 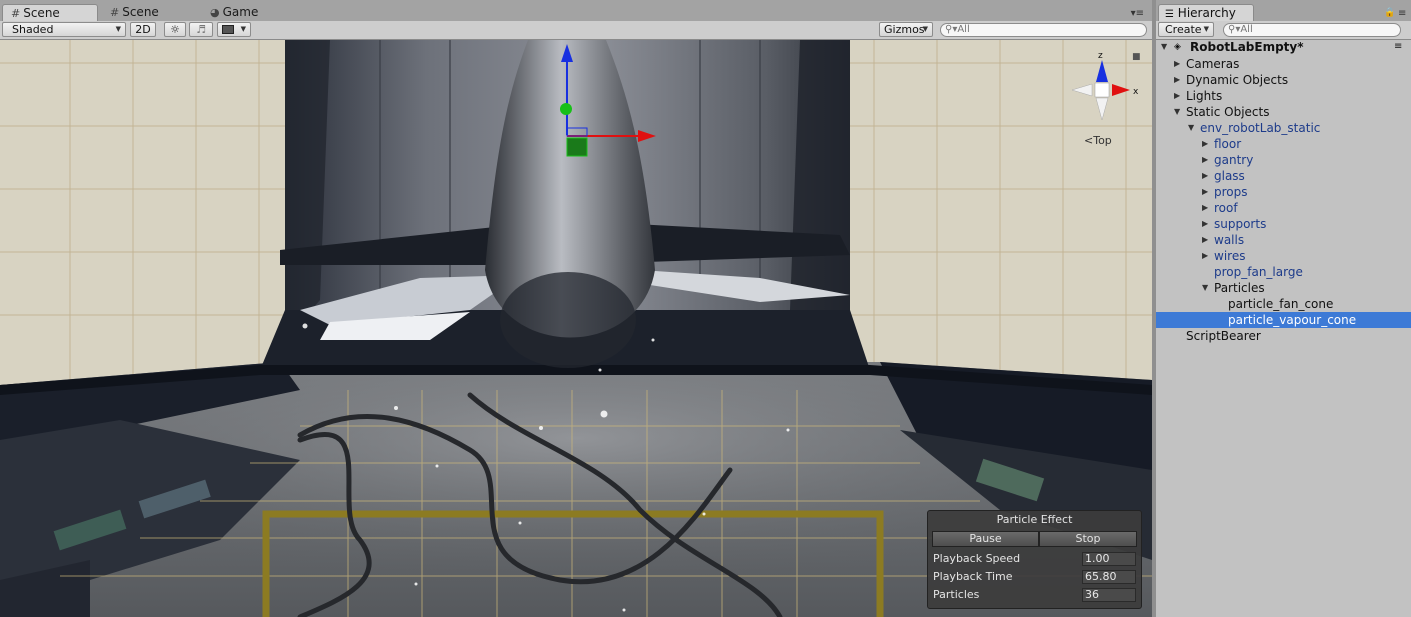 I want to click on hierarchy-item: ▶ floor, so click(x=1283, y=144).